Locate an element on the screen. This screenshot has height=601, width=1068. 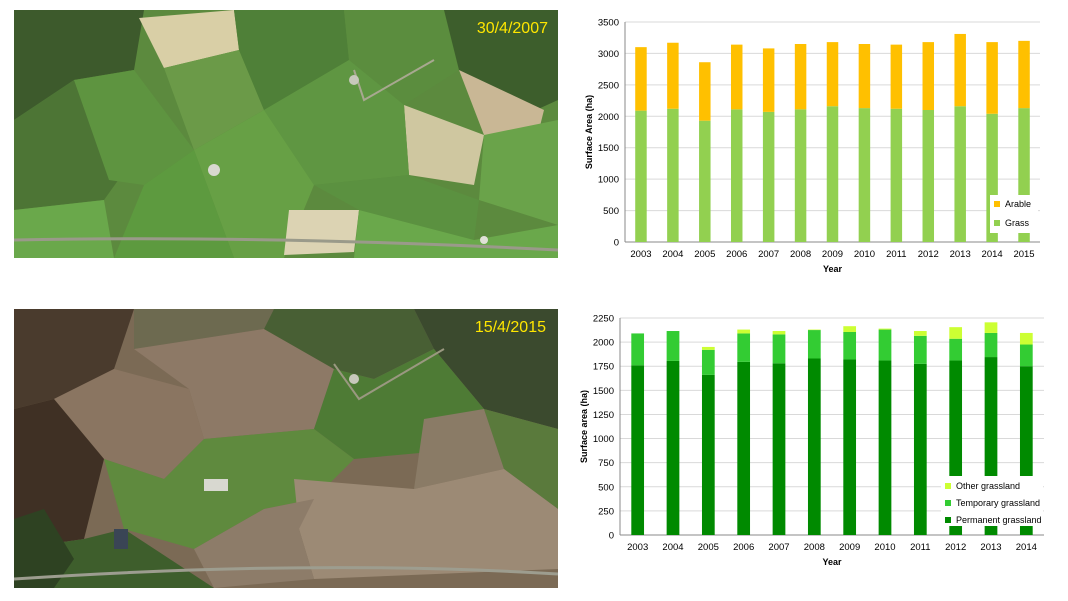
y-tick-label: 1500 is located at coordinates (603, 391).